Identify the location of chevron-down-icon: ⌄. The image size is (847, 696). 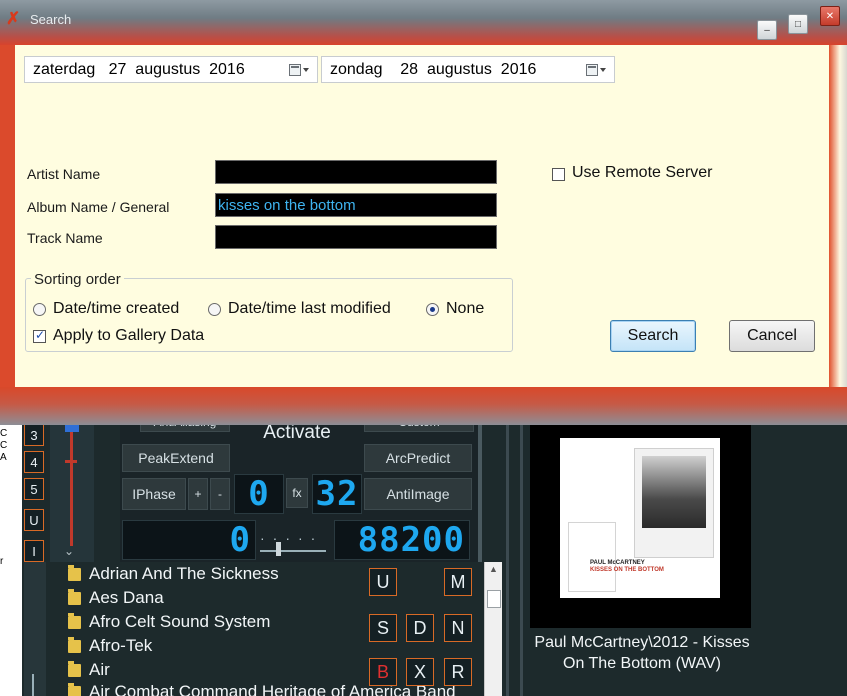
(69, 551).